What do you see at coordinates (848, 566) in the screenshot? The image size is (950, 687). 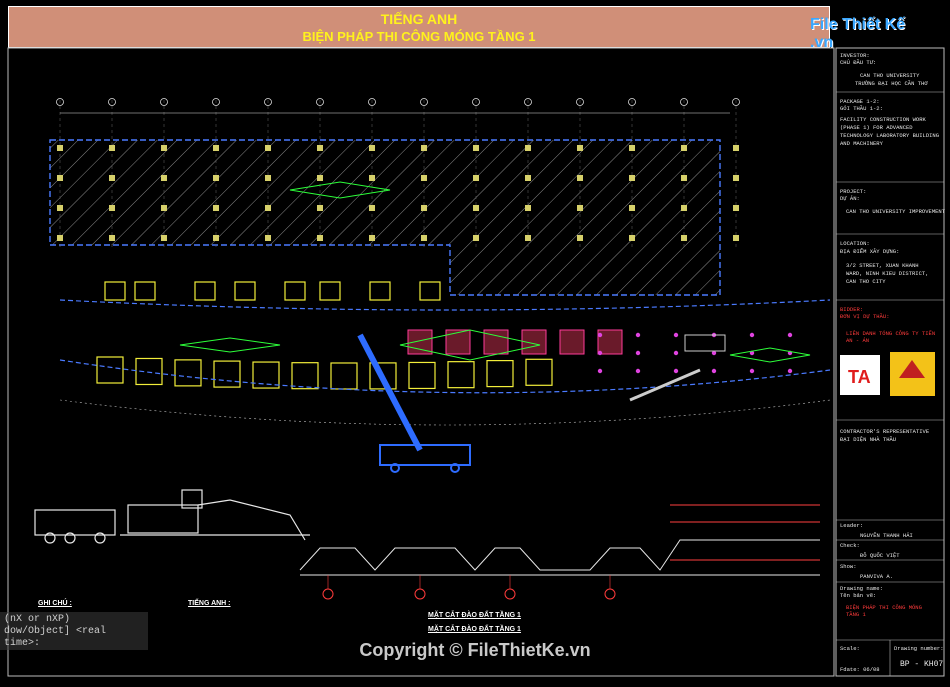 I see `show-label: Show:` at bounding box center [848, 566].